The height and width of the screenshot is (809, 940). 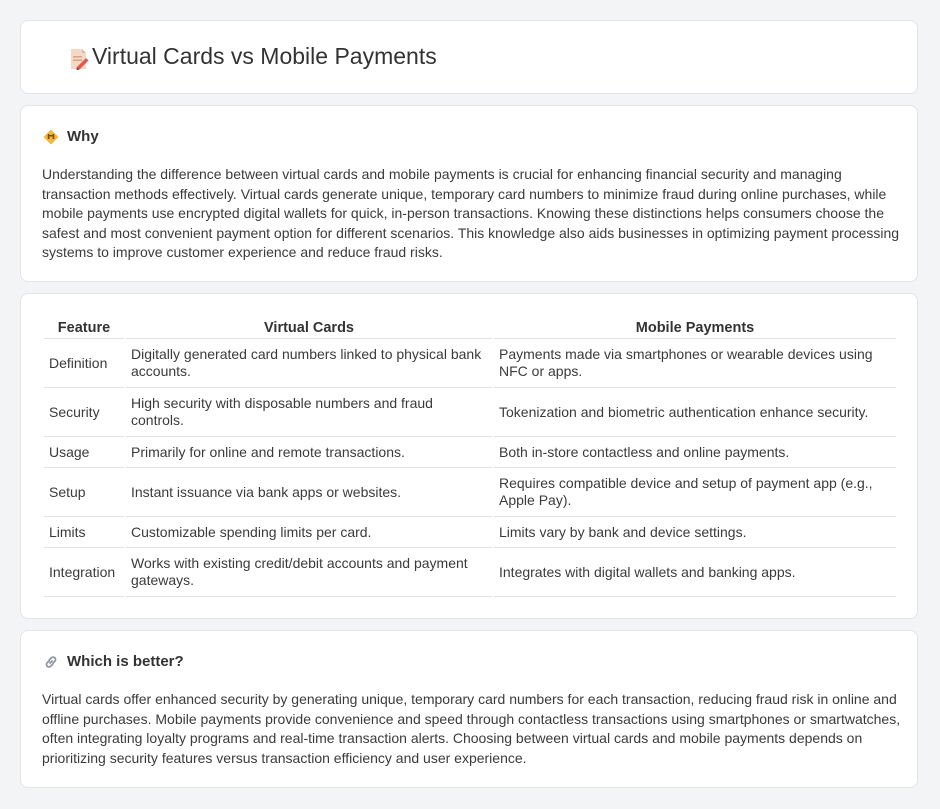 I want to click on page-title: Virtual Cards vs Mobile Payments, so click(x=264, y=56).